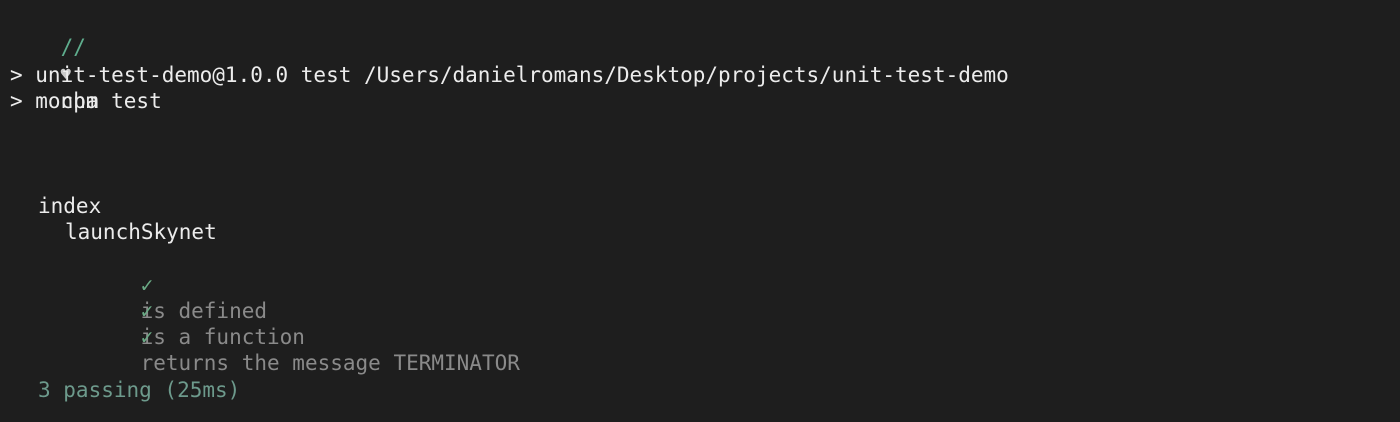 This screenshot has width=1400, height=422. Describe the element at coordinates (330, 363) in the screenshot. I see `test-name: returns the message TERMINATOR` at that location.